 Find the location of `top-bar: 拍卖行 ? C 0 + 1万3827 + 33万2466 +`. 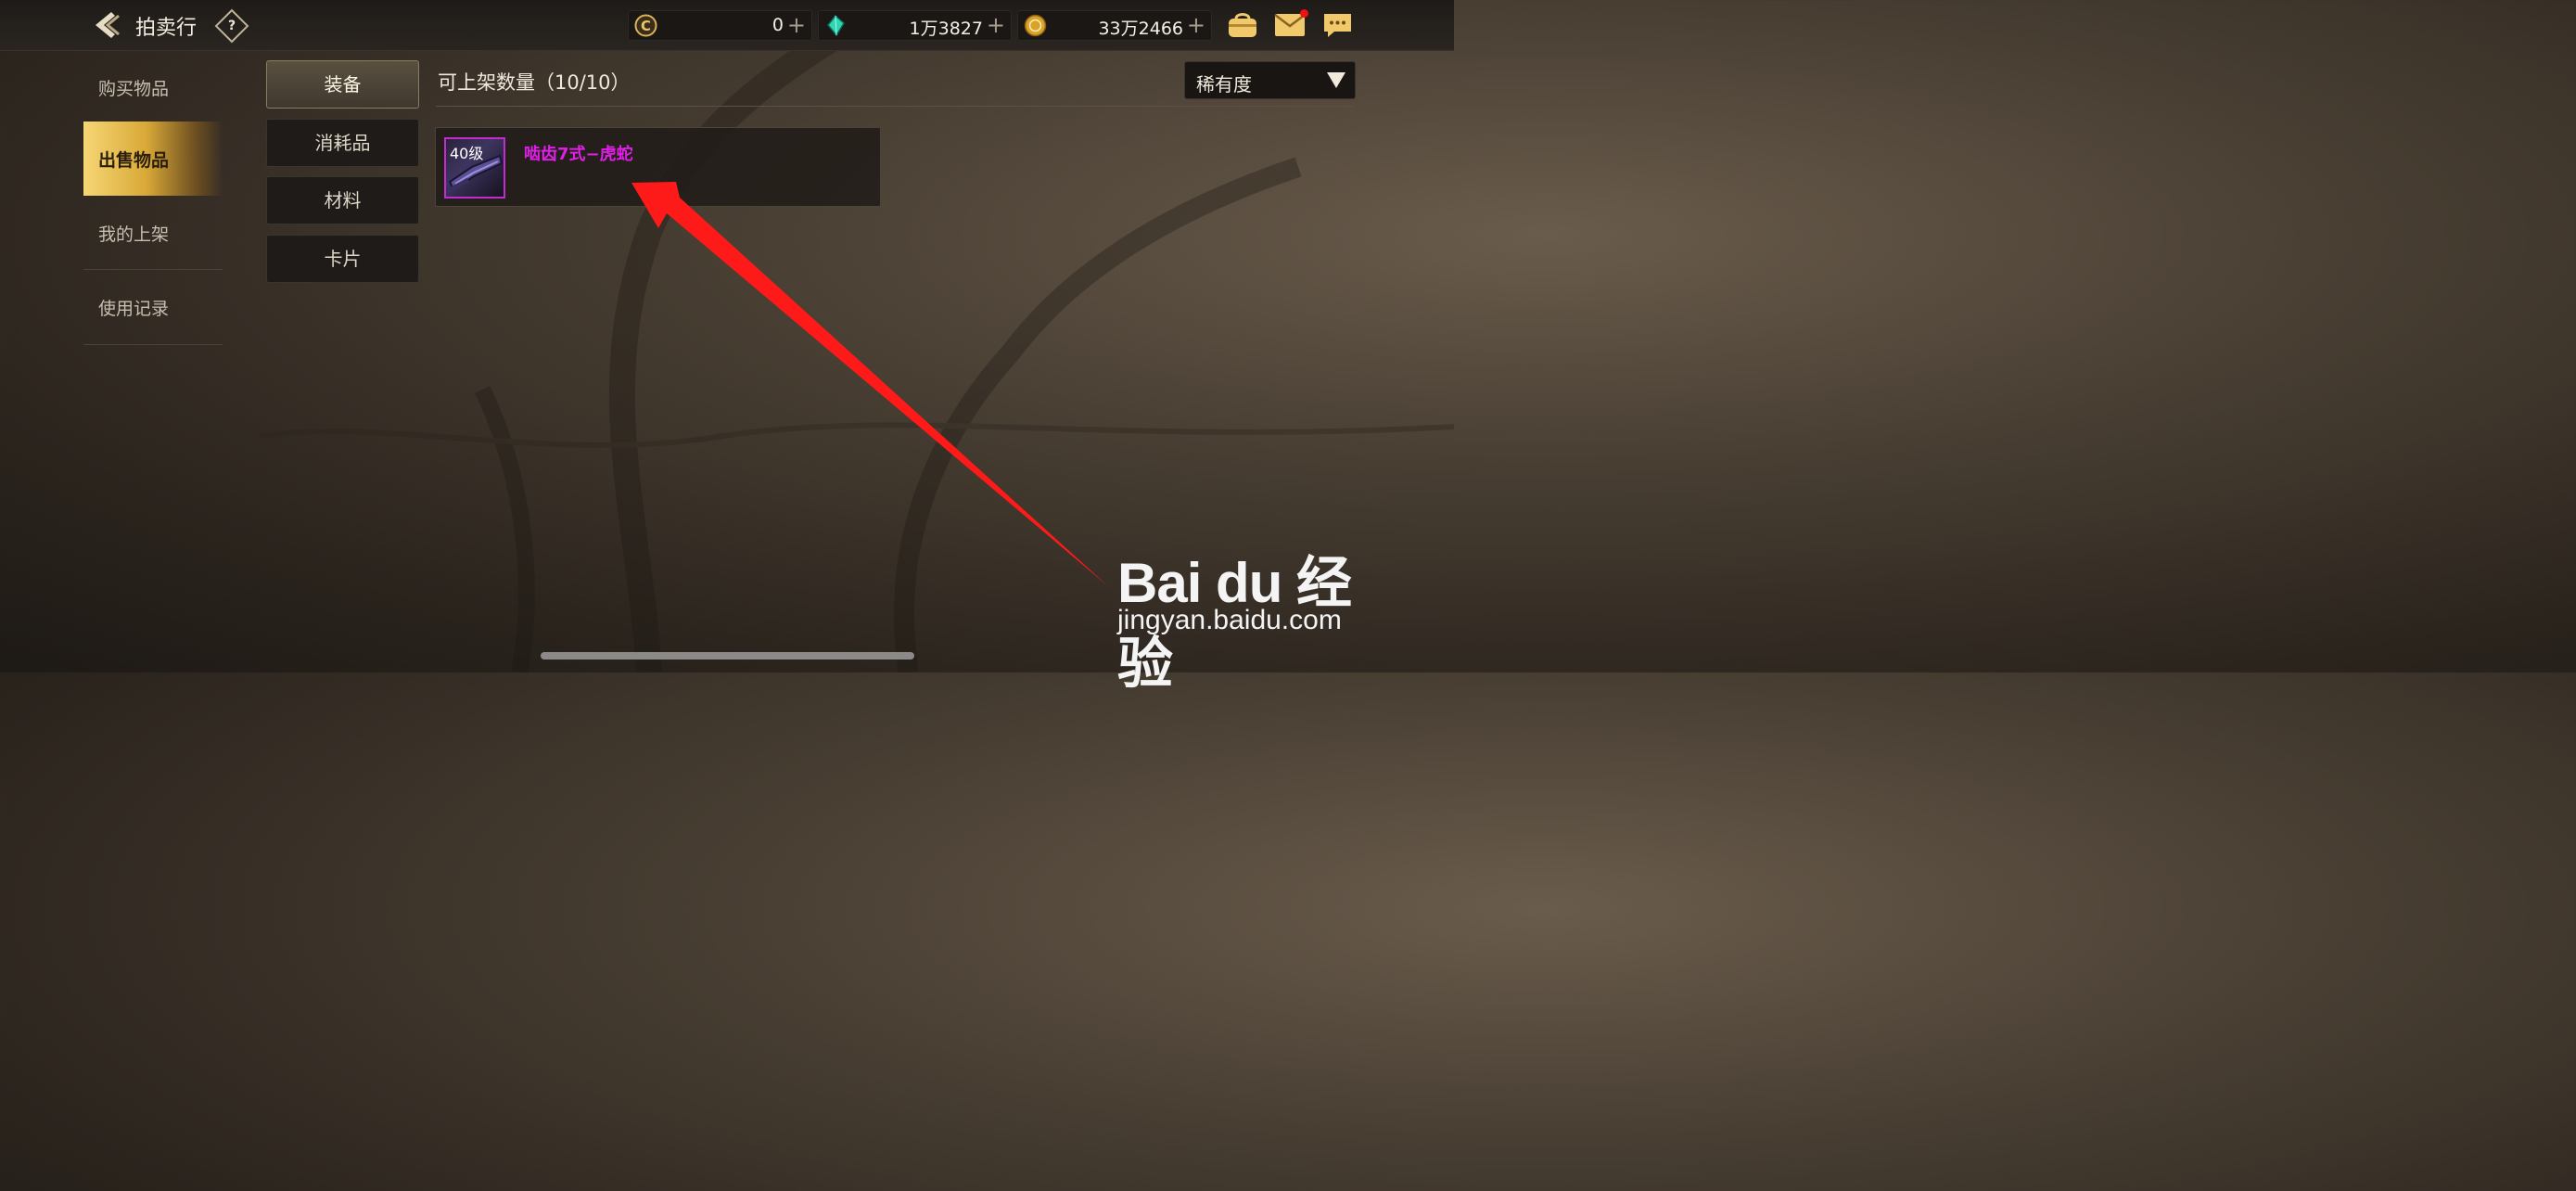

top-bar: 拍卖行 ? C 0 + 1万3827 + 33万2466 + is located at coordinates (727, 25).